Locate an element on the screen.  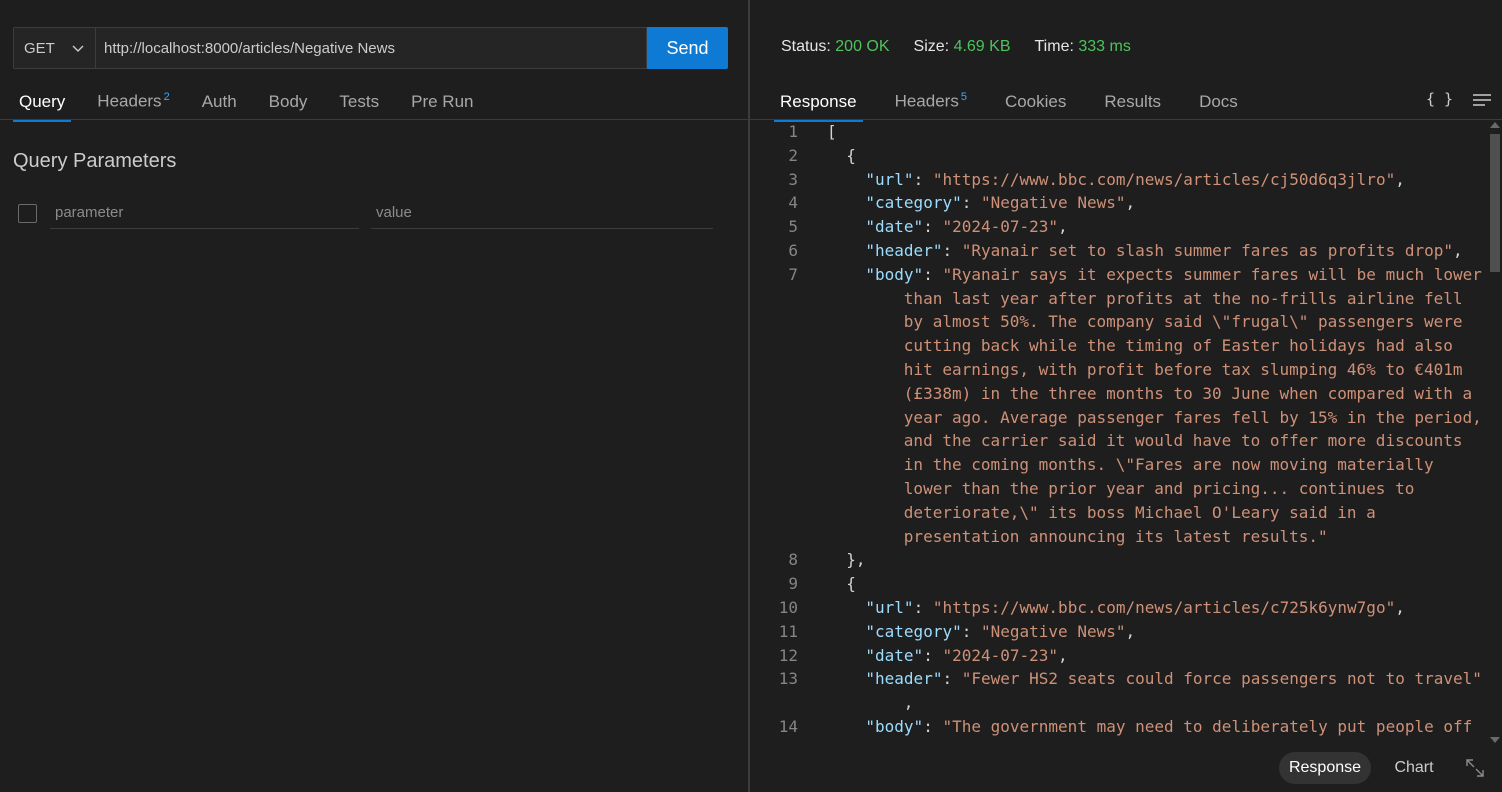
json-key: "category" is located at coordinates (913, 631).